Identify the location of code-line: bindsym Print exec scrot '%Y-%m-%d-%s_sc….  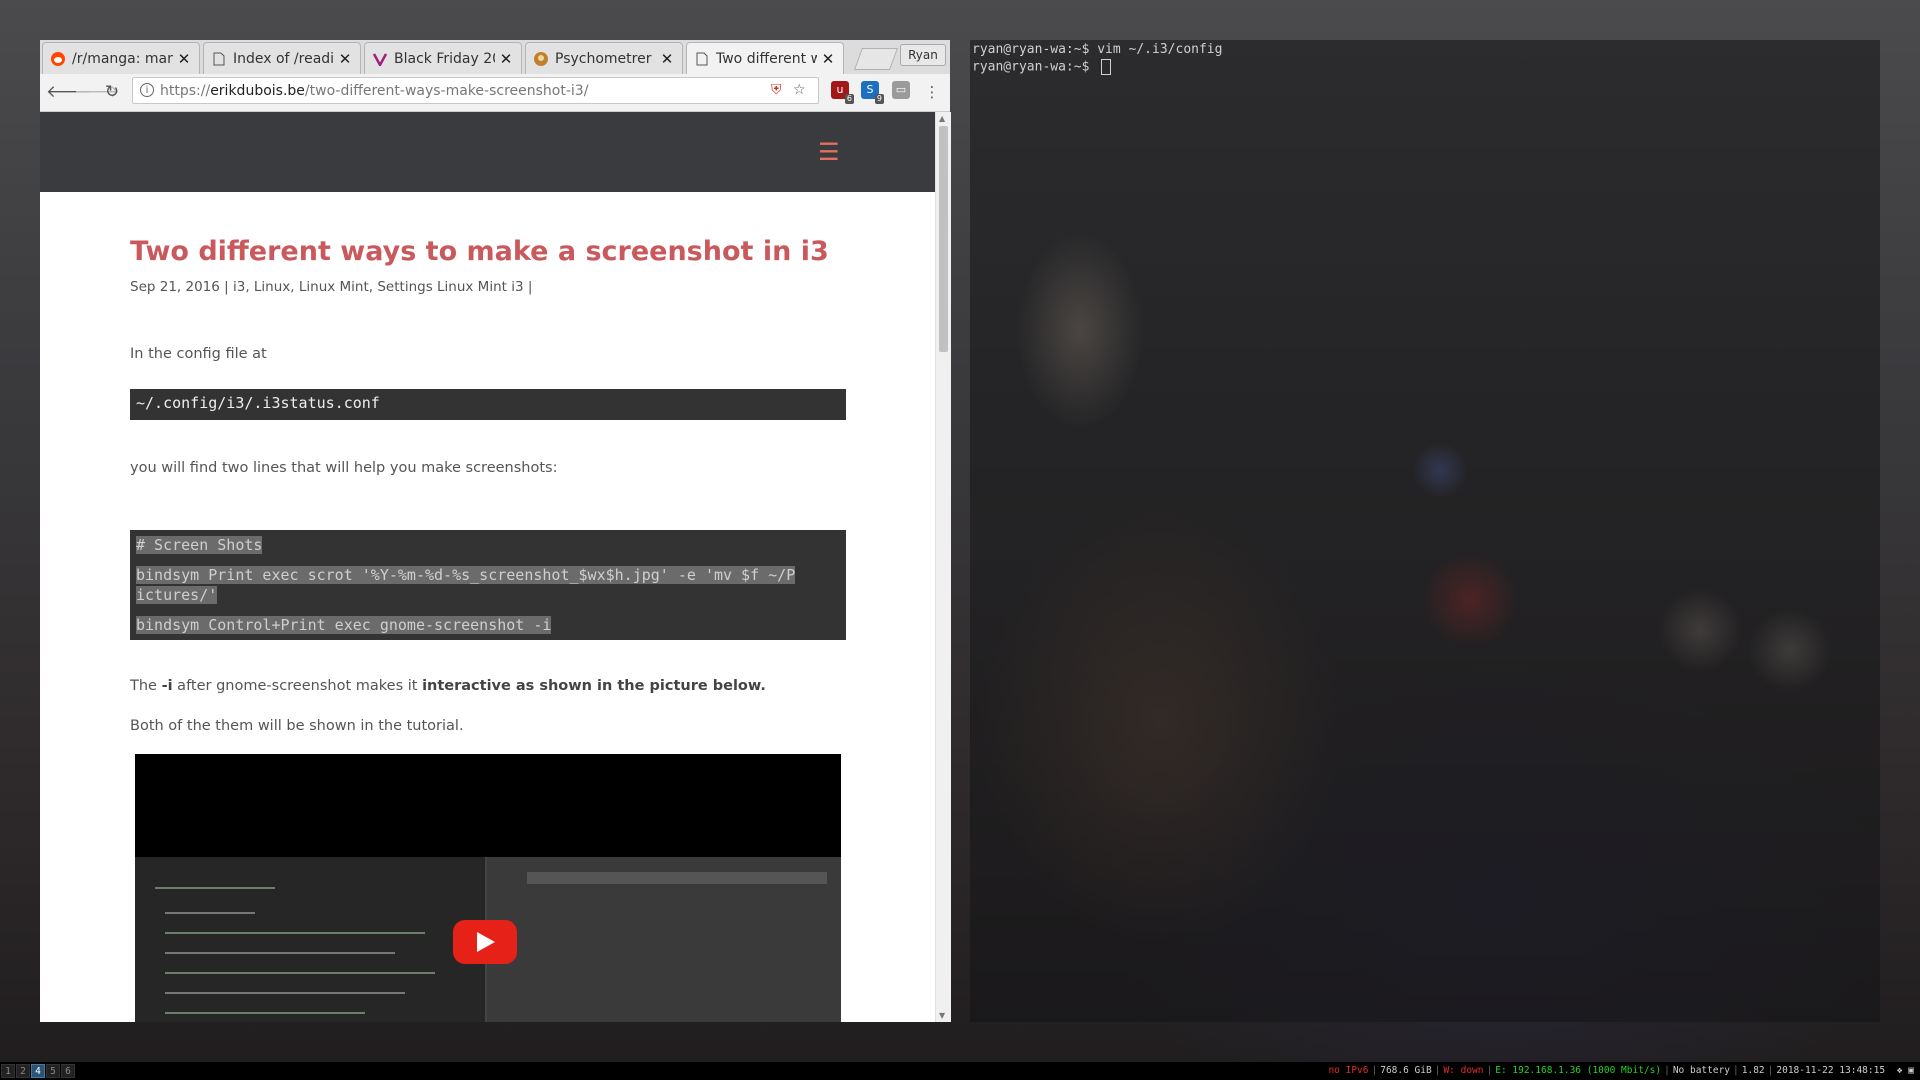
(466, 575).